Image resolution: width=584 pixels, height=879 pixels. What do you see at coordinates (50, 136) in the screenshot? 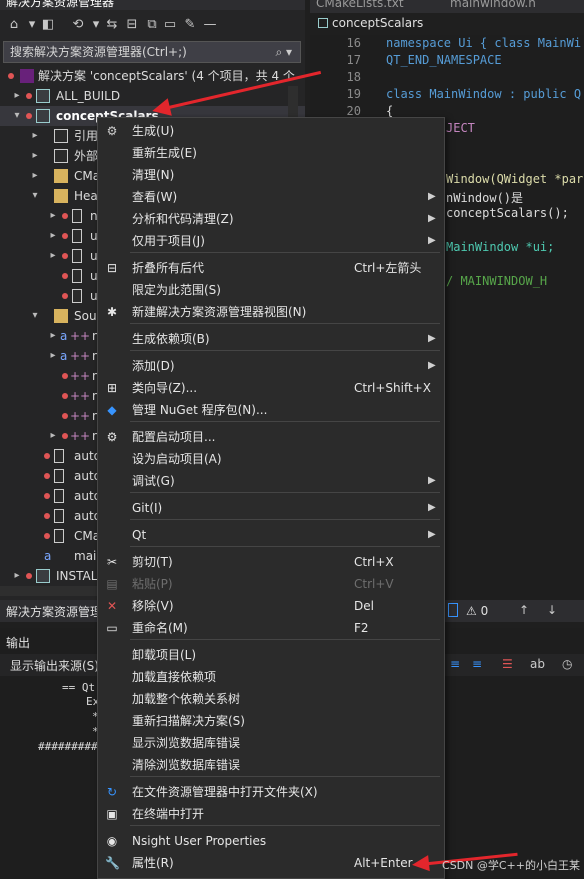
I see `tree-row-references: ▸ 引用` at bounding box center [50, 136].